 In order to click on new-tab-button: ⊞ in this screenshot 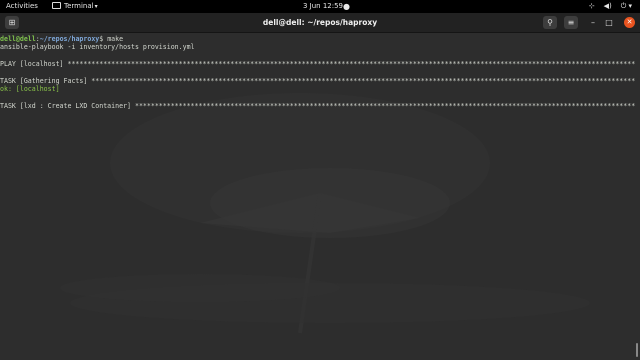, I will do `click(12, 22)`.